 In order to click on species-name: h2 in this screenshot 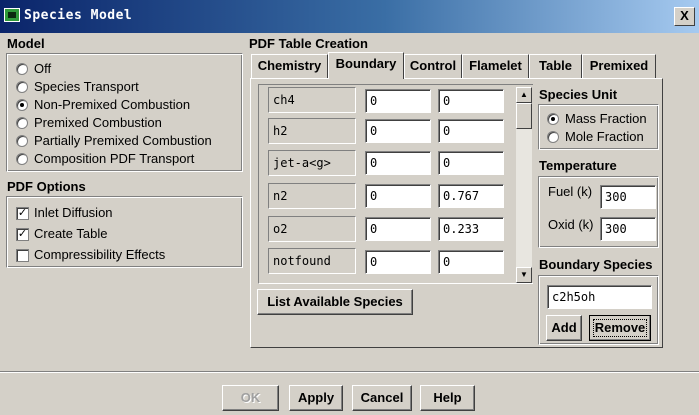, I will do `click(312, 131)`.